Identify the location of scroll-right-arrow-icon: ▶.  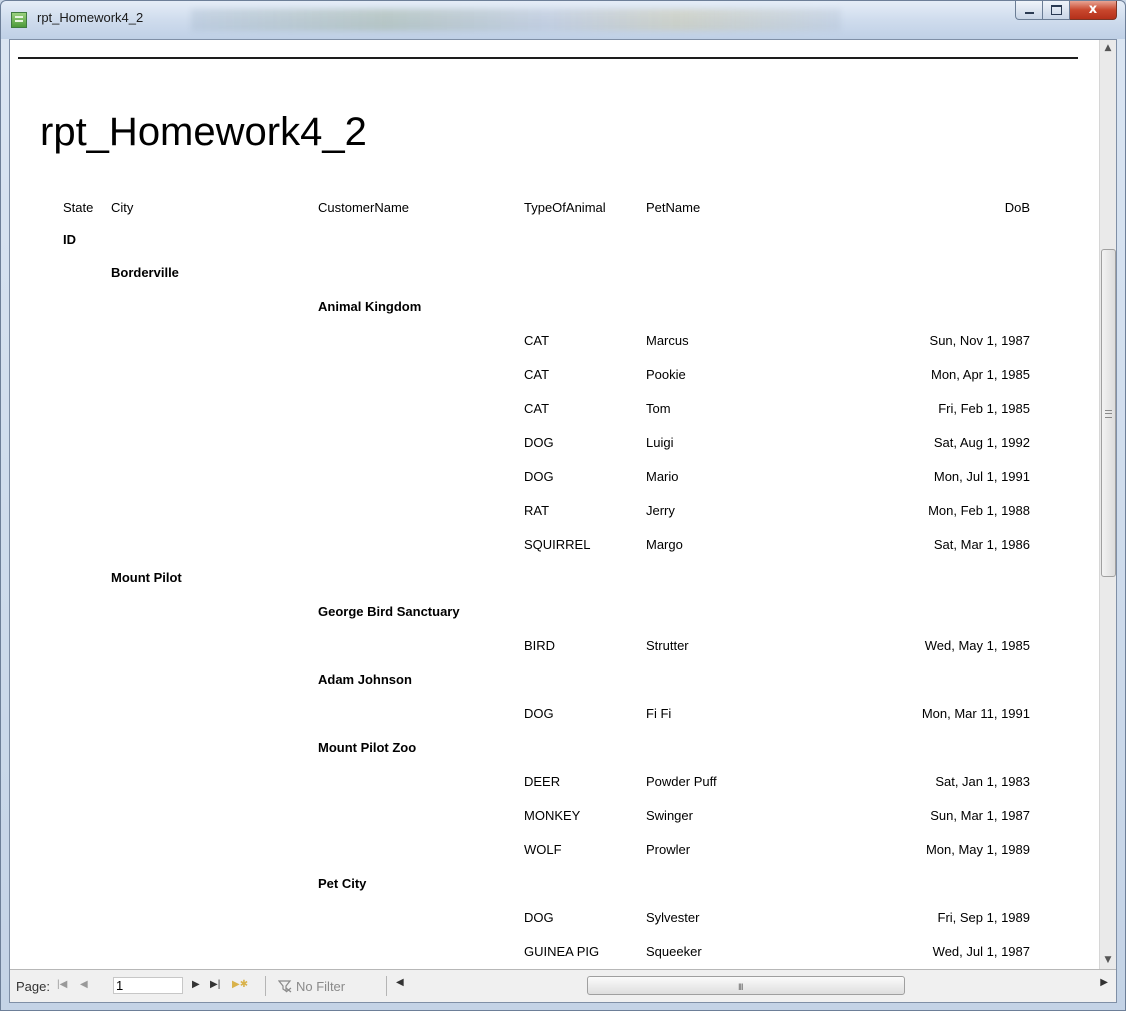
(1104, 982).